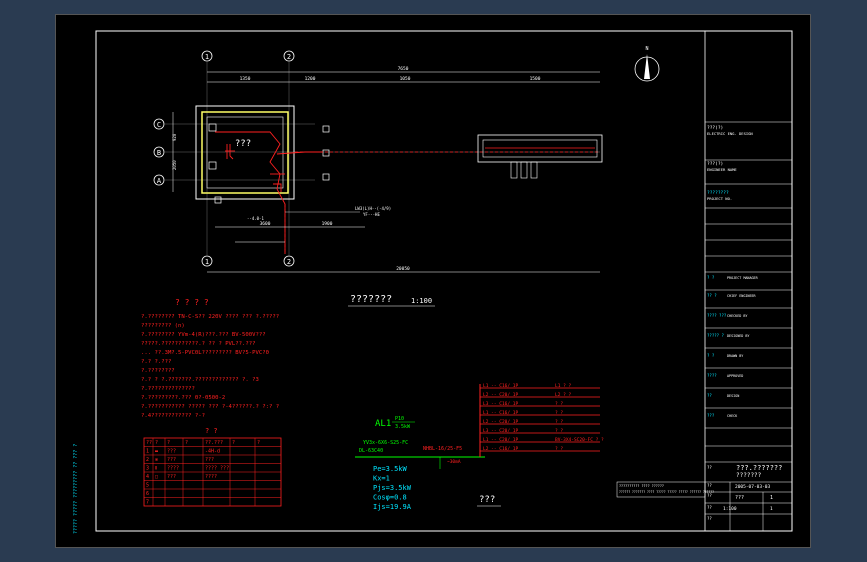 This screenshot has height=562, width=867. I want to click on room-label: ???, so click(243, 144).